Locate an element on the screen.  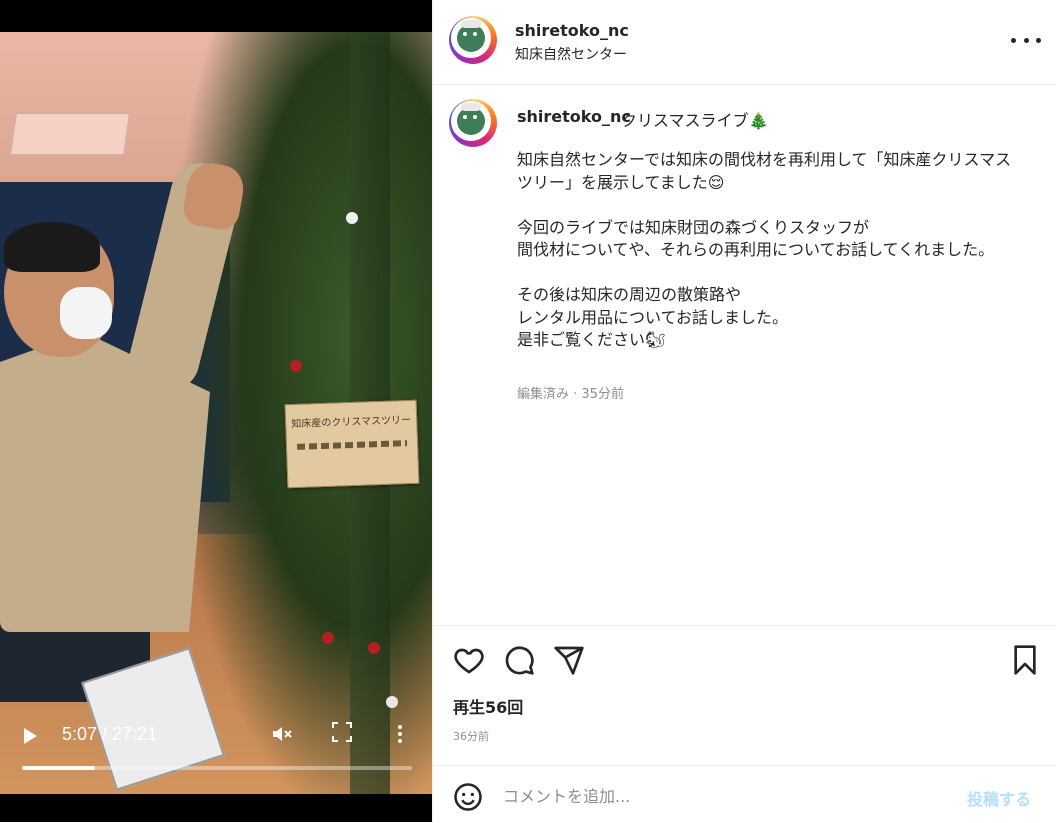
face-mask is located at coordinates (86, 313).